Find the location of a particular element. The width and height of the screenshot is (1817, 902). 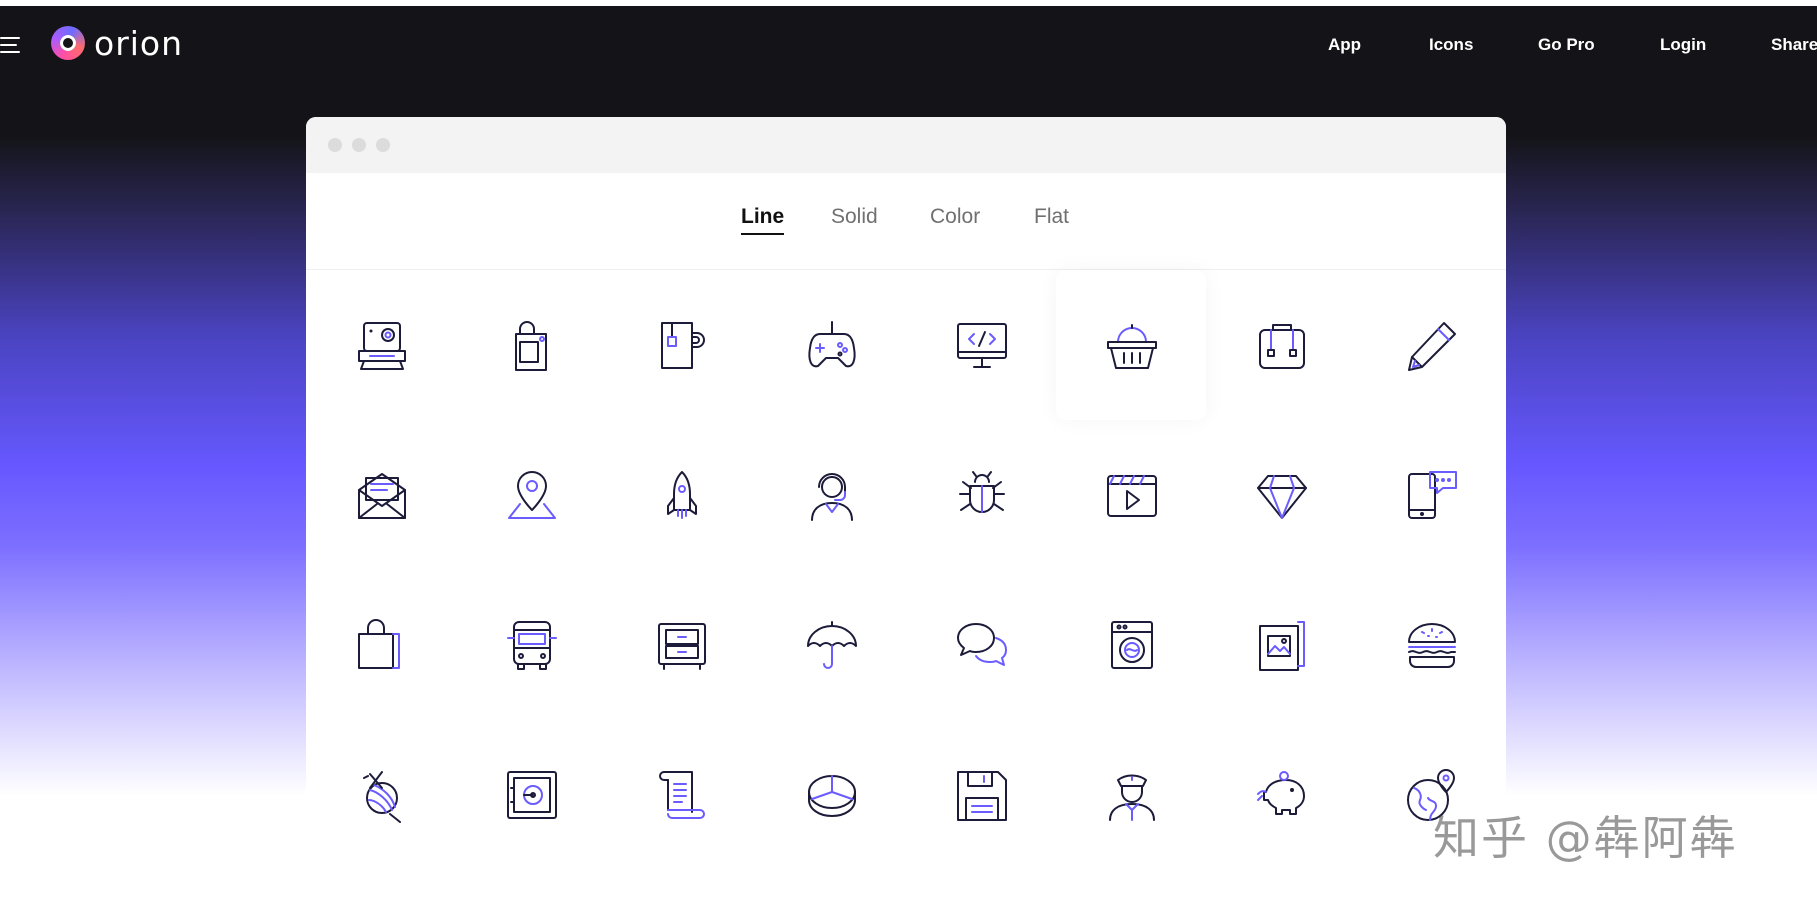

tab-solid: Solid is located at coordinates (854, 217).